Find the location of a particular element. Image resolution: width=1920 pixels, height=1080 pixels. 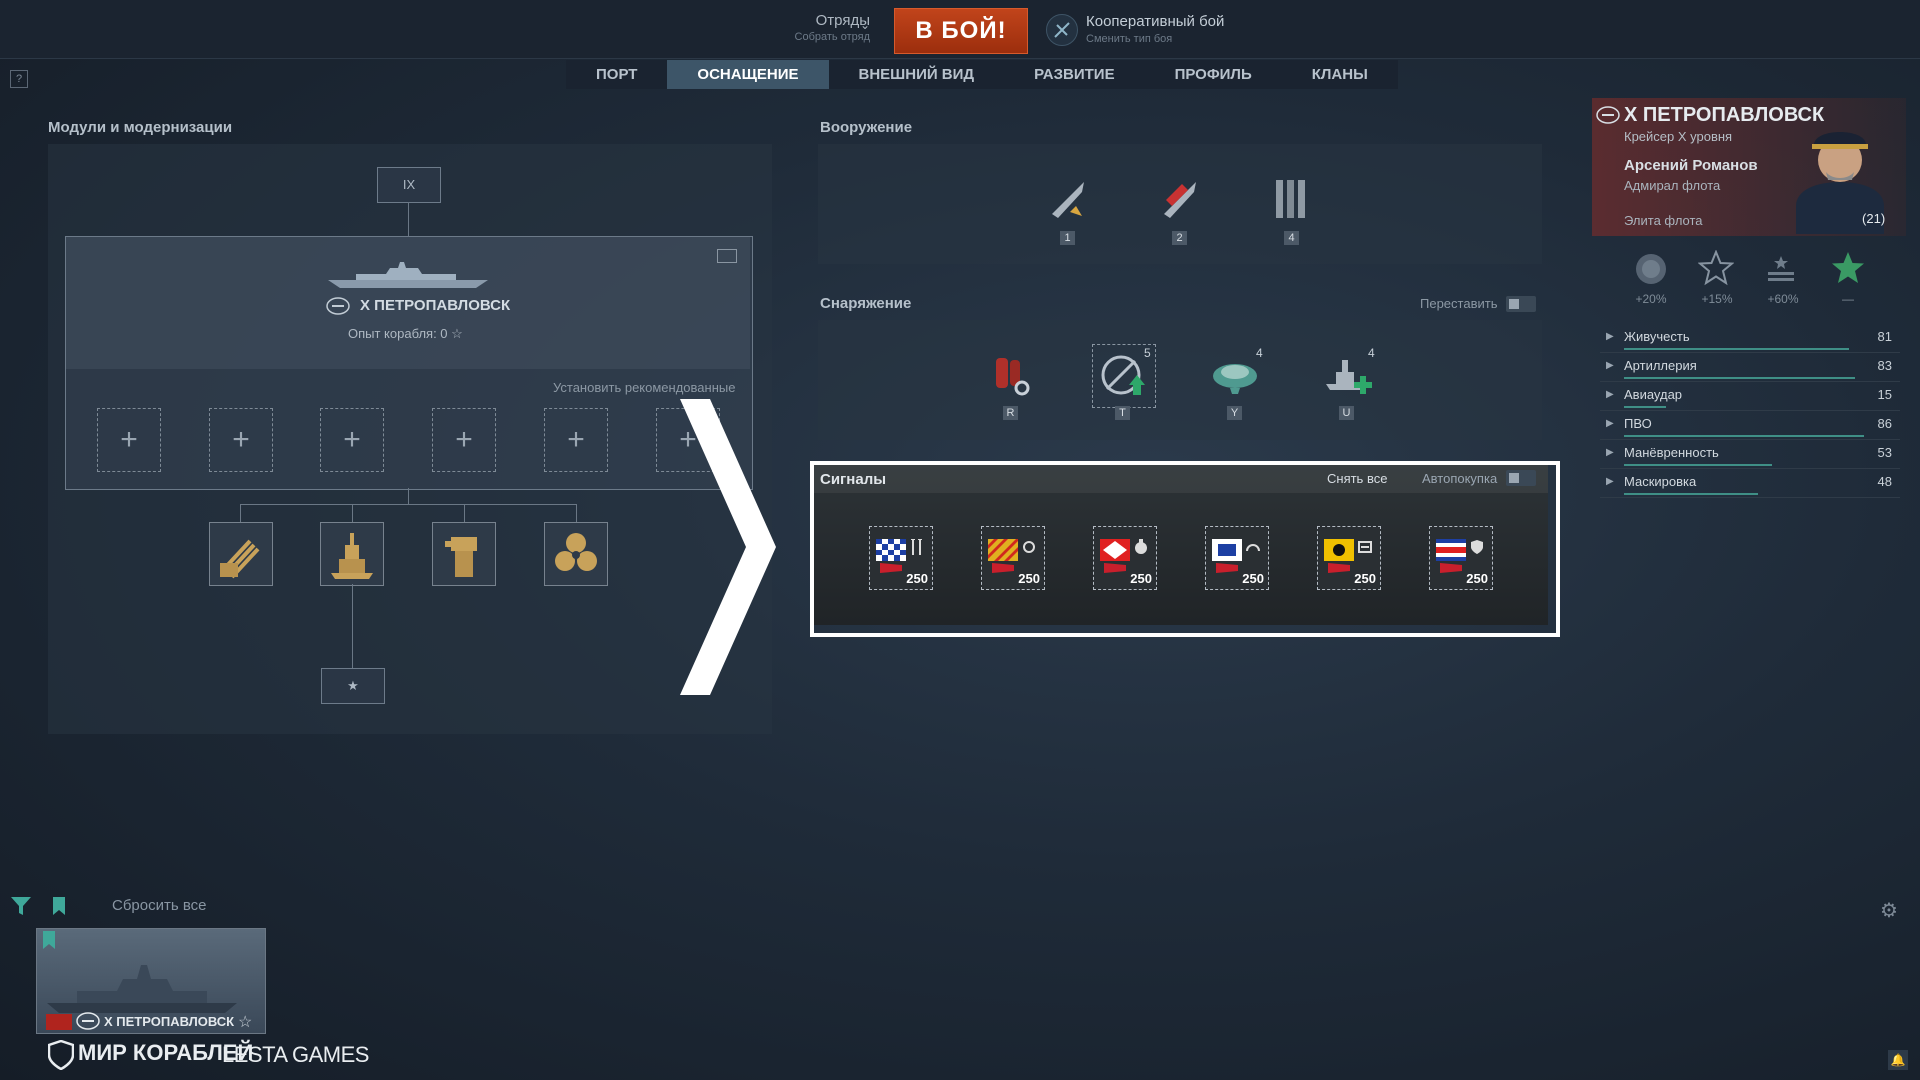

tier-label: IX is located at coordinates (409, 184).